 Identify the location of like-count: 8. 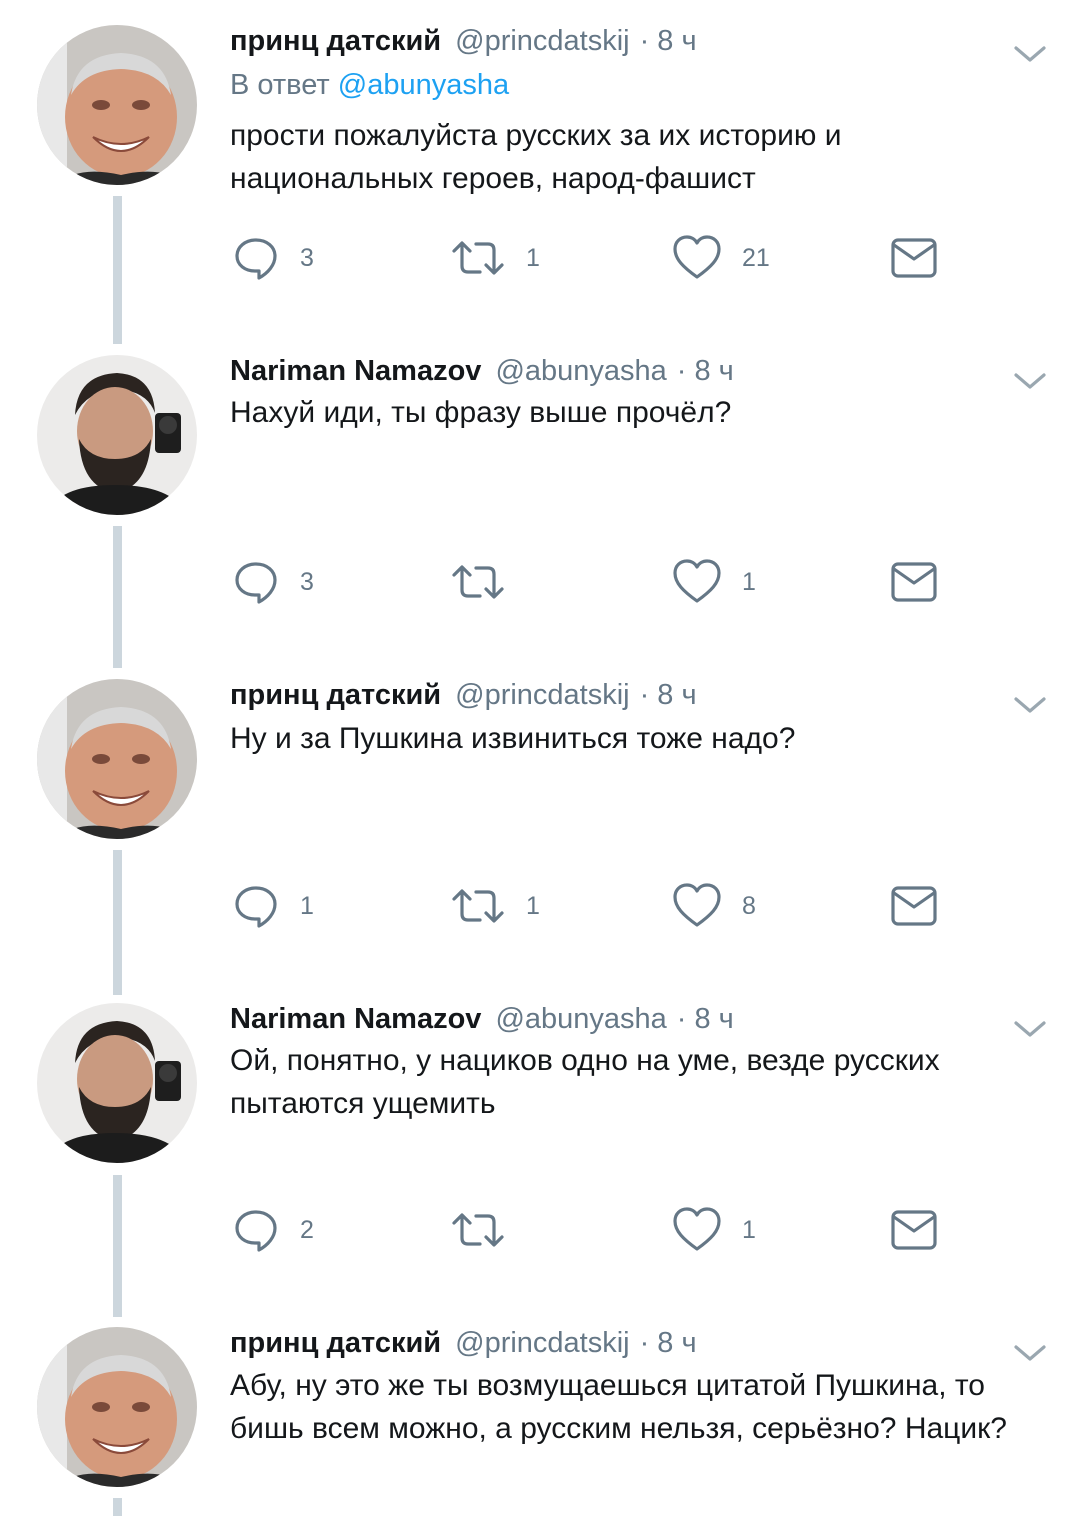
(749, 905).